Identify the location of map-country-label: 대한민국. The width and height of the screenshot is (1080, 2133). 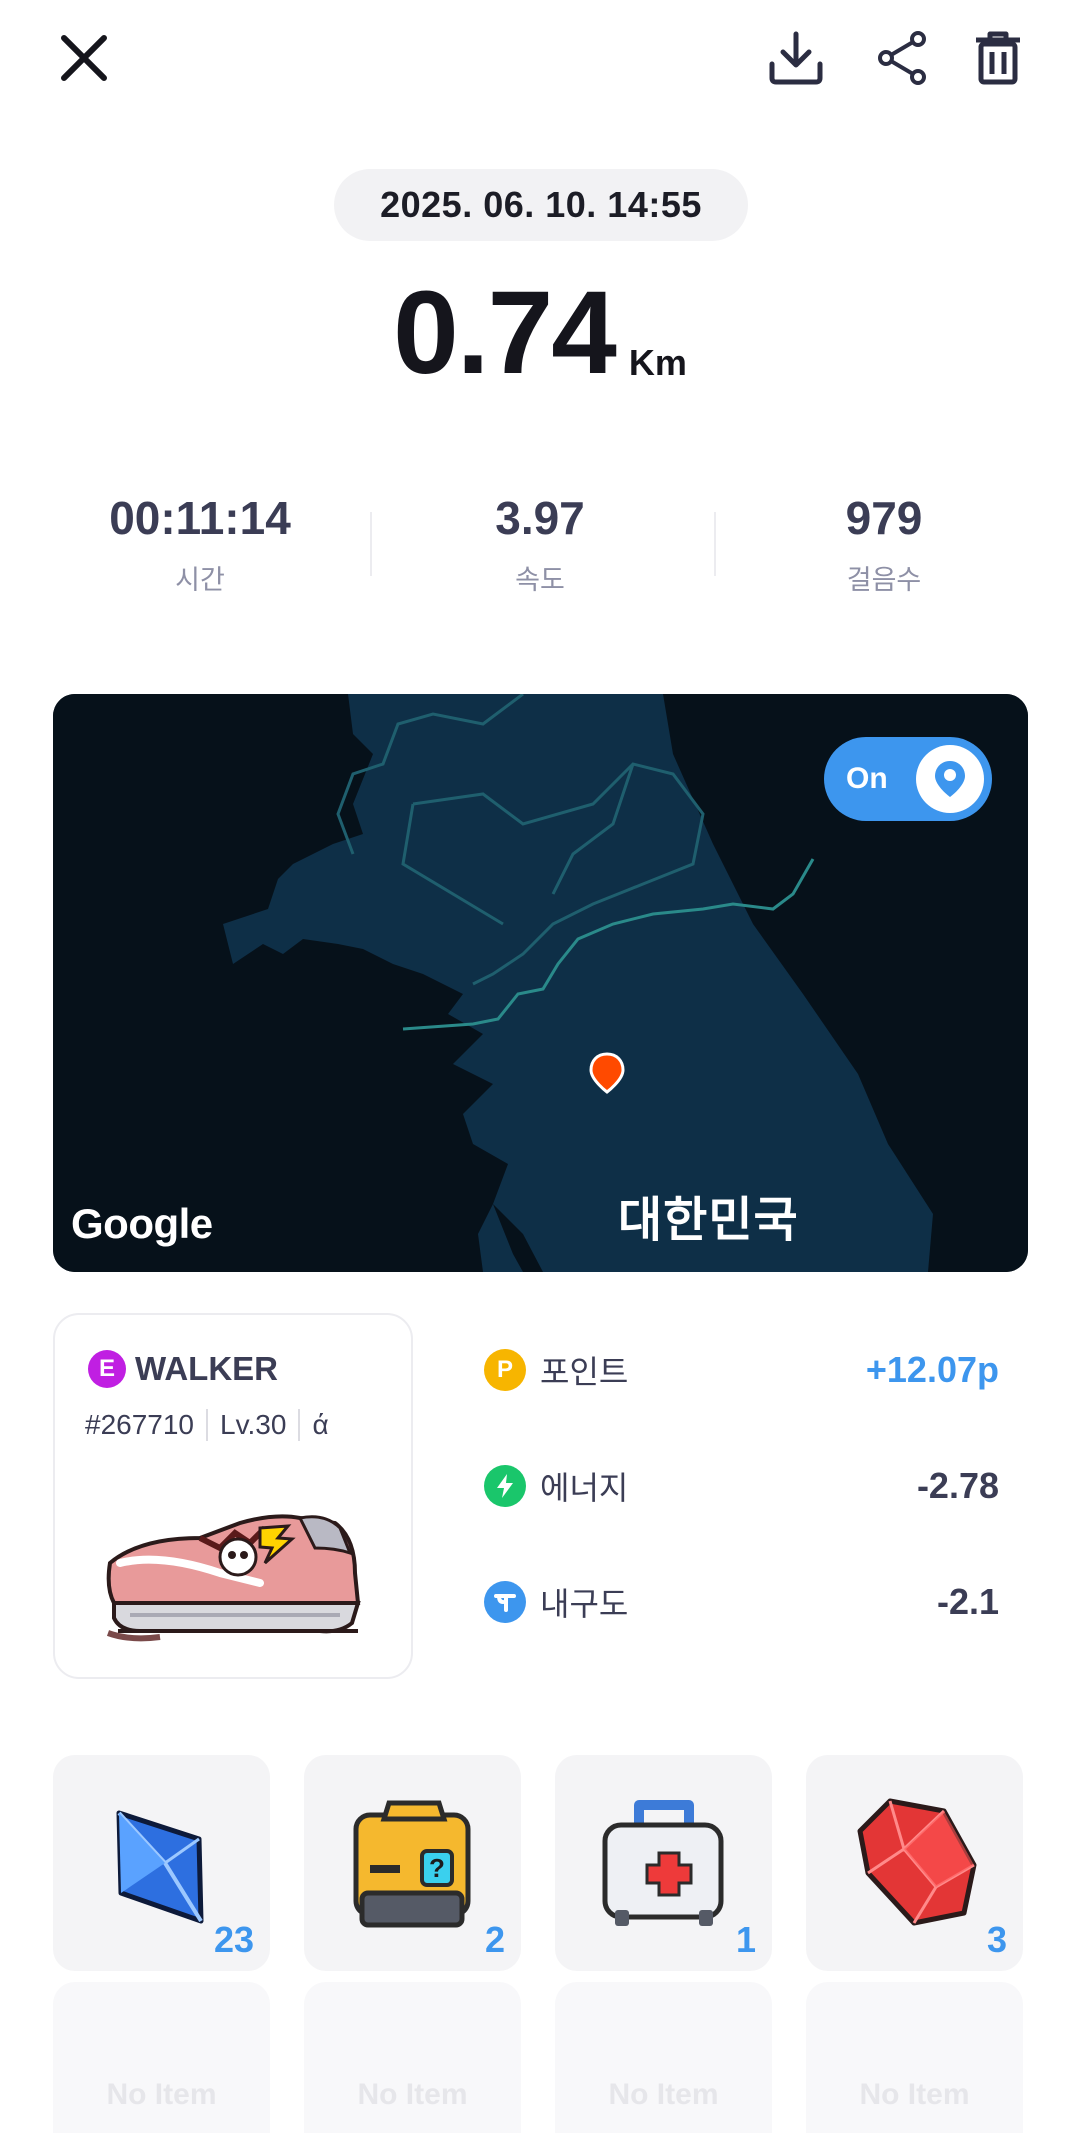
(708, 1220).